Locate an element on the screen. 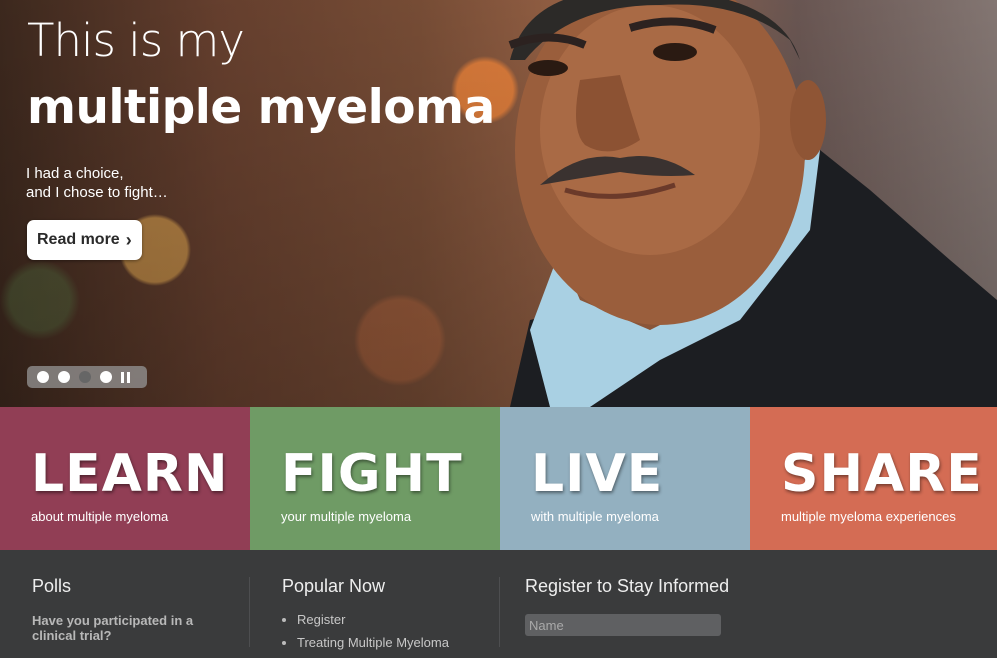 The width and height of the screenshot is (997, 658). pause-icon is located at coordinates (125, 377).